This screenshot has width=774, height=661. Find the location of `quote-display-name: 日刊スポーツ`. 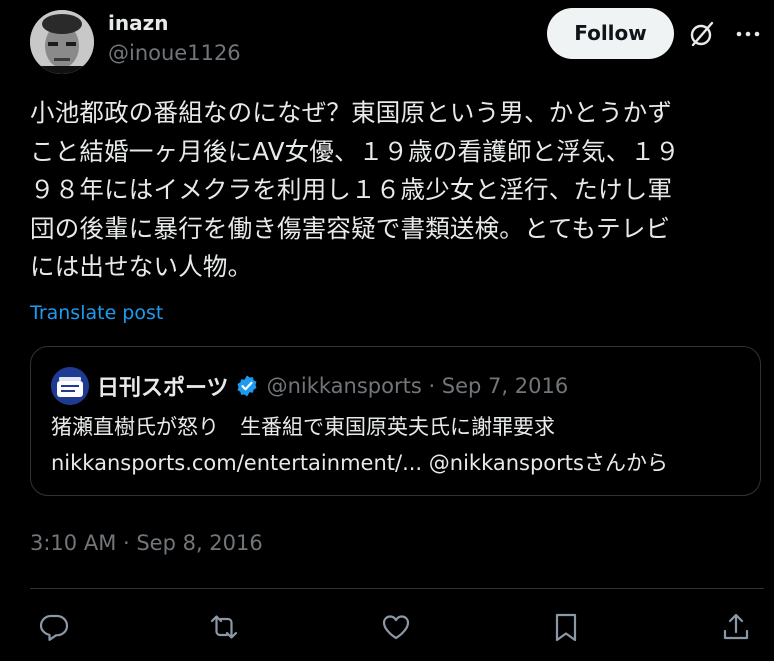

quote-display-name: 日刊スポーツ is located at coordinates (163, 388).